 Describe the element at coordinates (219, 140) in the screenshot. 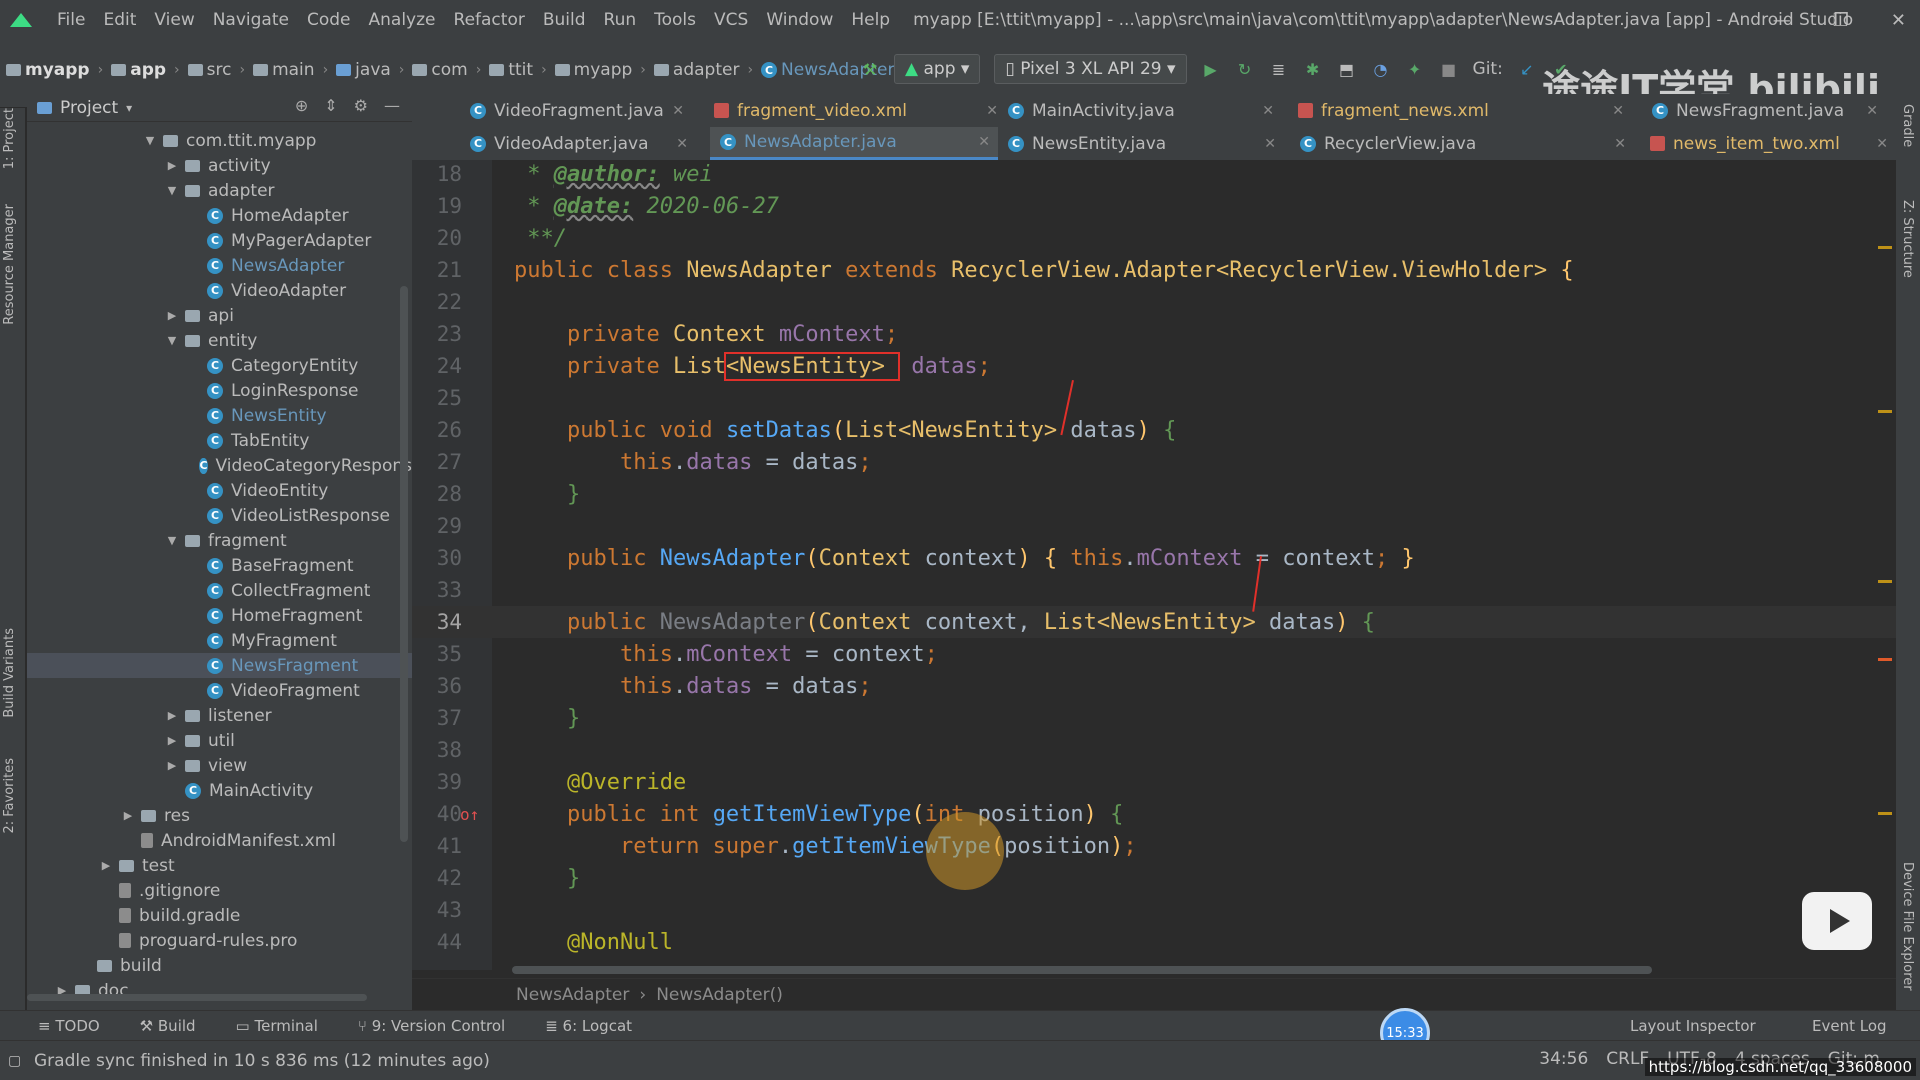

I see `tree-item: ▼ com.ttit.myapp` at that location.